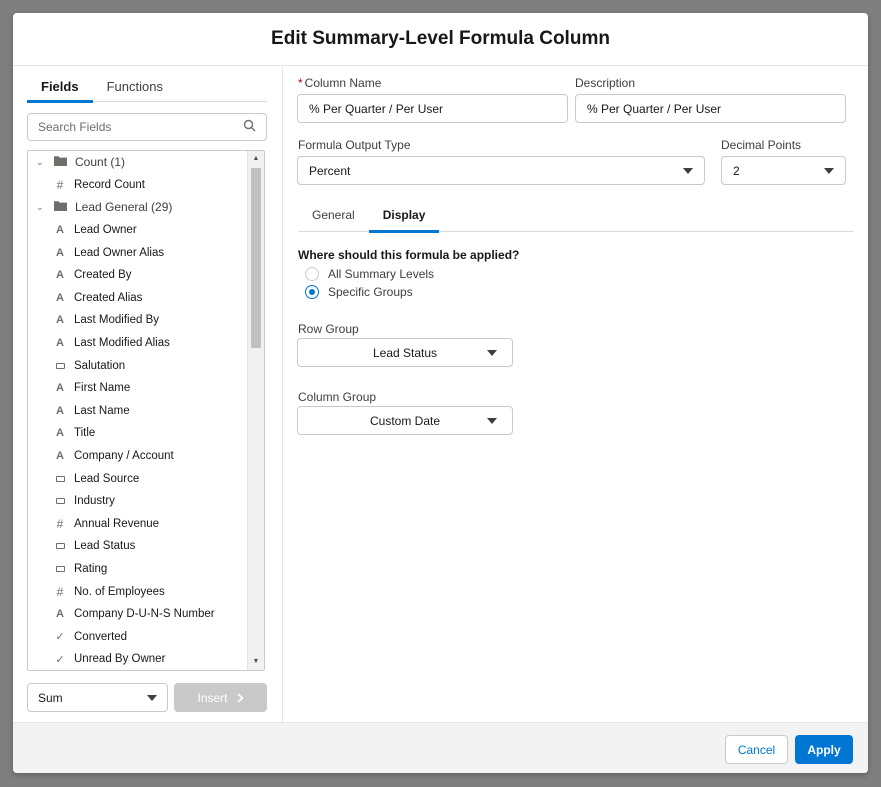  I want to click on radio-button, so click(312, 274).